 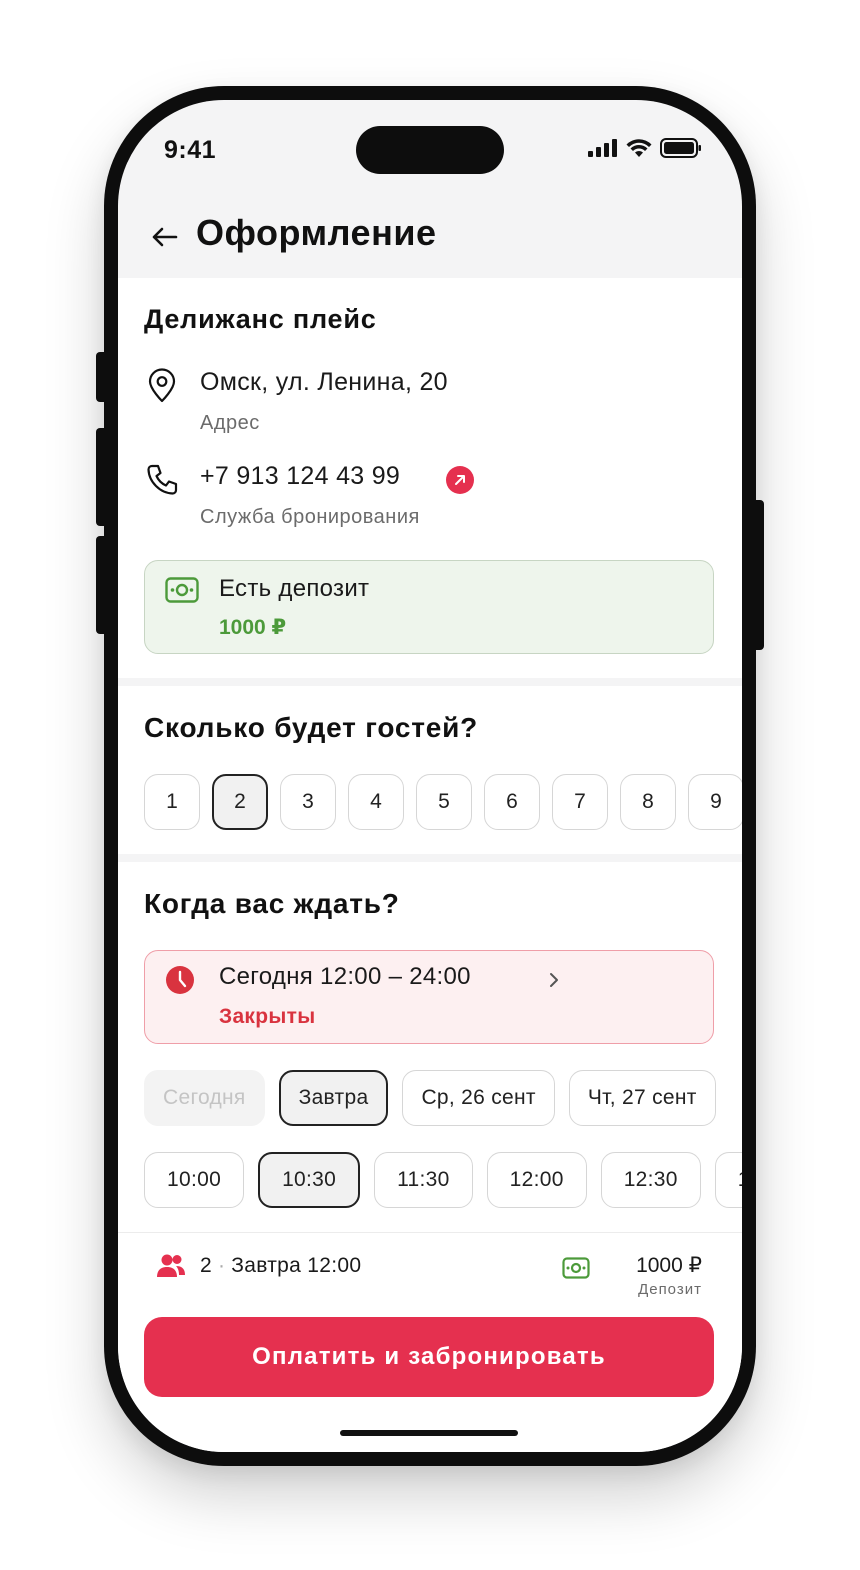 I want to click on page-title: Оформление, so click(x=316, y=232).